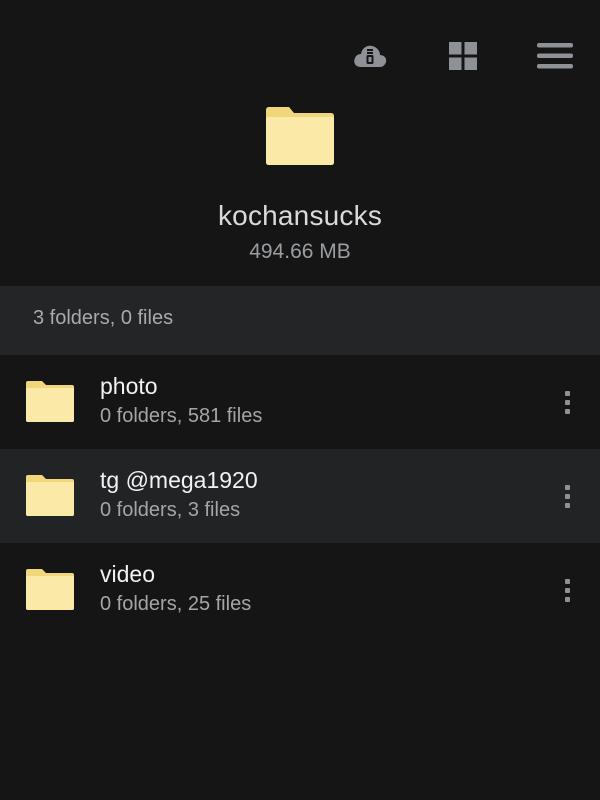  Describe the element at coordinates (103, 318) in the screenshot. I see `summary-text: 3 folders, 0 files` at that location.